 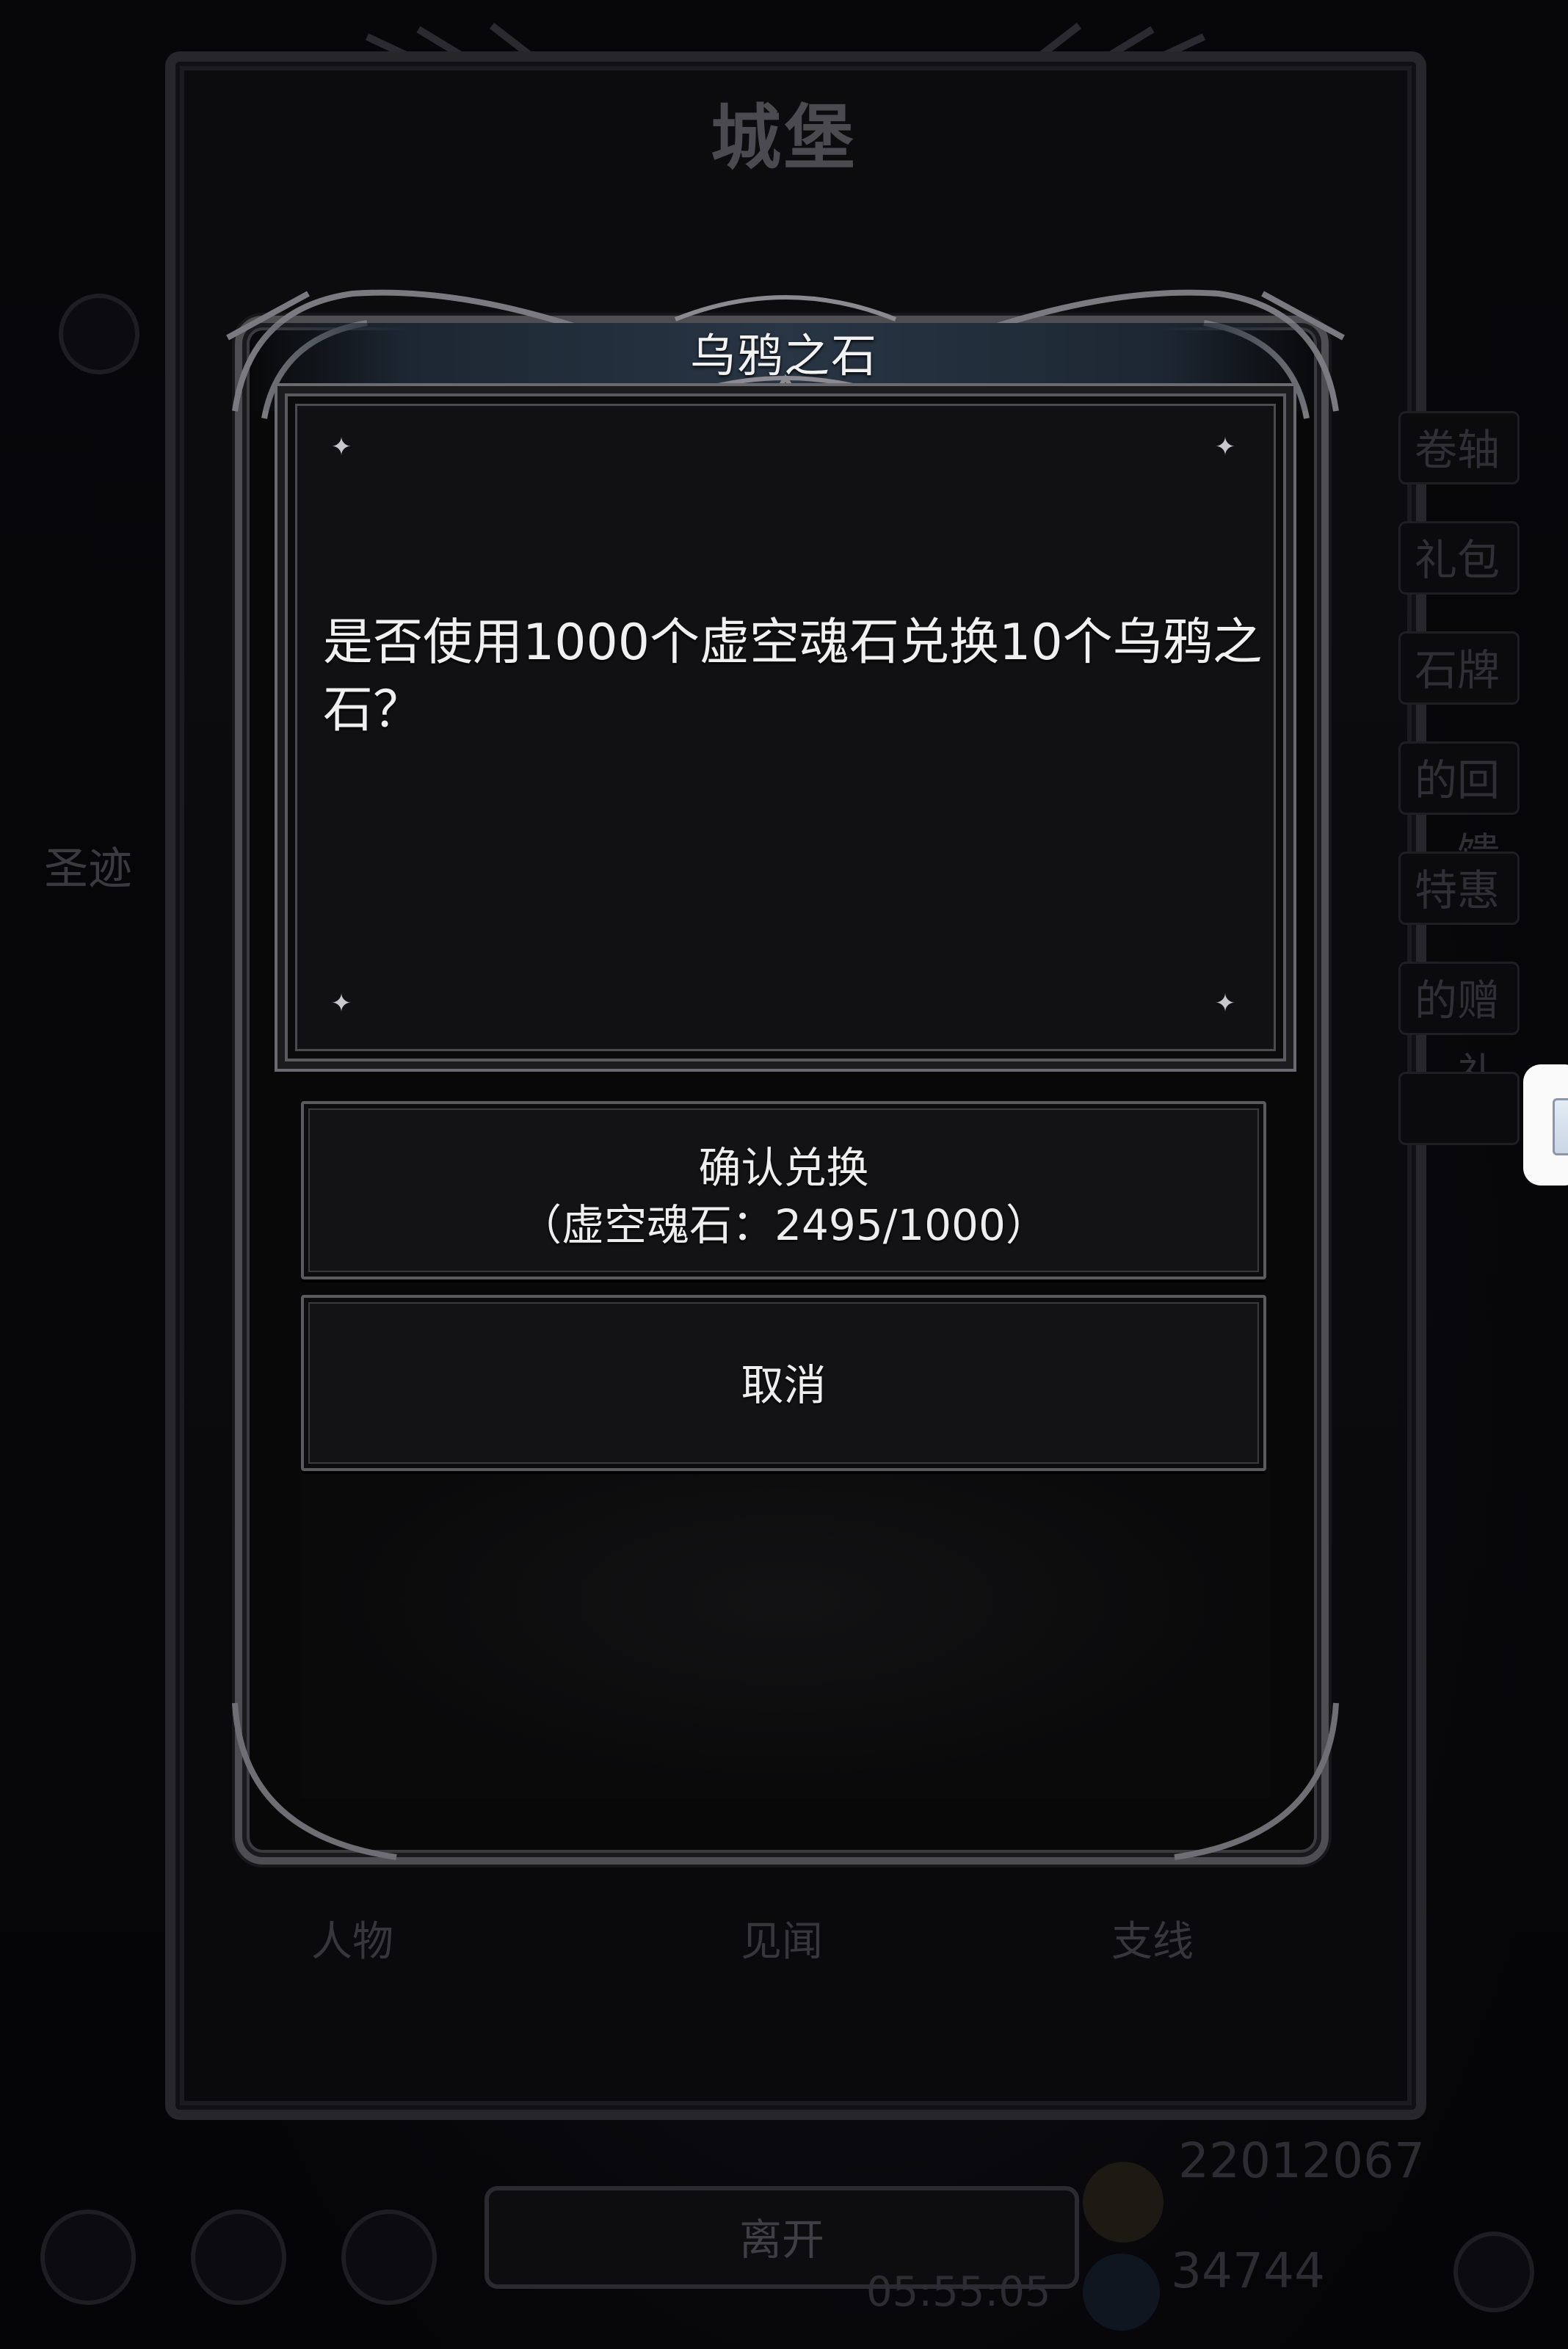 I want to click on floating-assistant-widget, so click(x=1546, y=1125).